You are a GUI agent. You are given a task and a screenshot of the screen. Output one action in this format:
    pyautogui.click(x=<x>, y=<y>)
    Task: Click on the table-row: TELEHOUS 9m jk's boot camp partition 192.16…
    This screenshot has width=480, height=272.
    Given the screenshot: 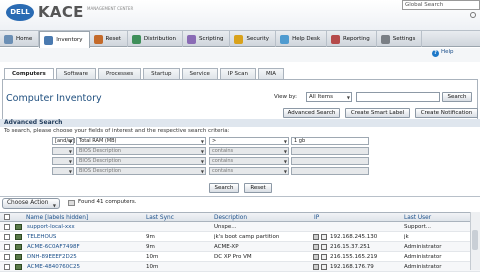 What is the action you would take?
    pyautogui.click(x=240, y=237)
    